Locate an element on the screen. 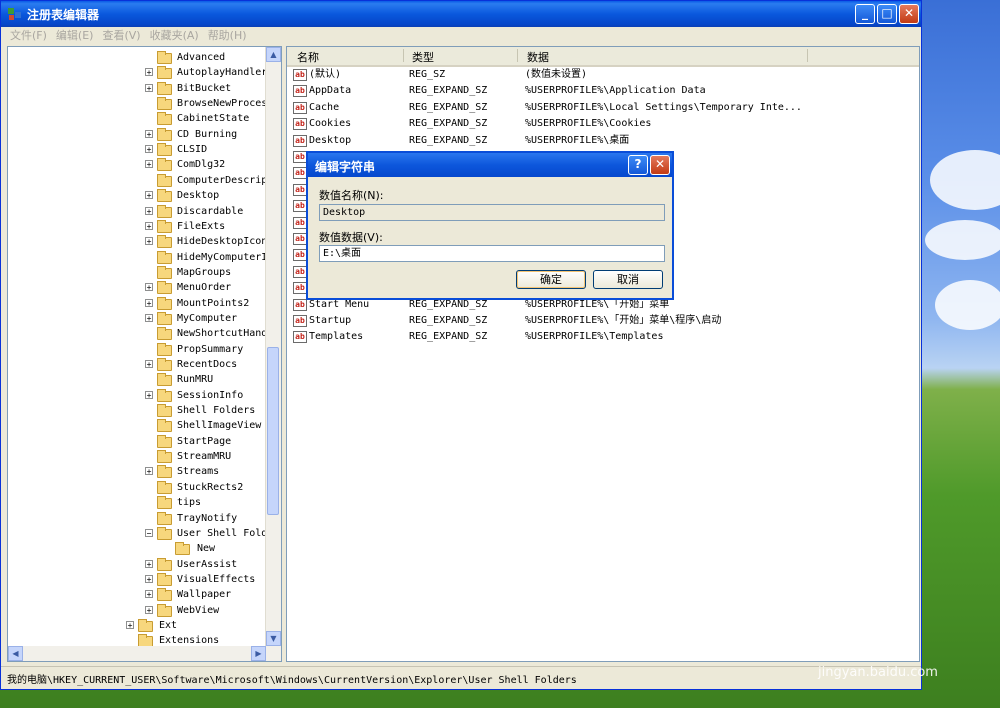 This screenshot has height=708, width=1000. tree-vertical-scrollbar: ▲ ▼ is located at coordinates (273, 346).